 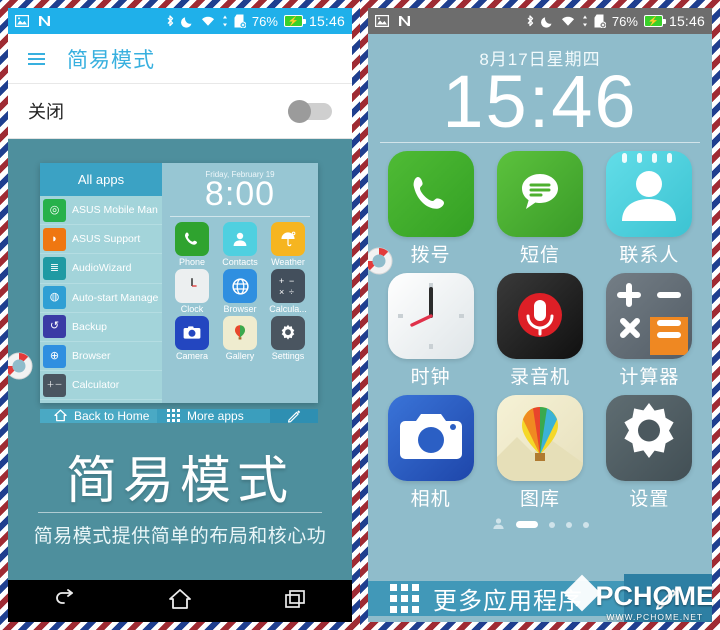 I want to click on status-bar-left-icons, so click(x=393, y=21).